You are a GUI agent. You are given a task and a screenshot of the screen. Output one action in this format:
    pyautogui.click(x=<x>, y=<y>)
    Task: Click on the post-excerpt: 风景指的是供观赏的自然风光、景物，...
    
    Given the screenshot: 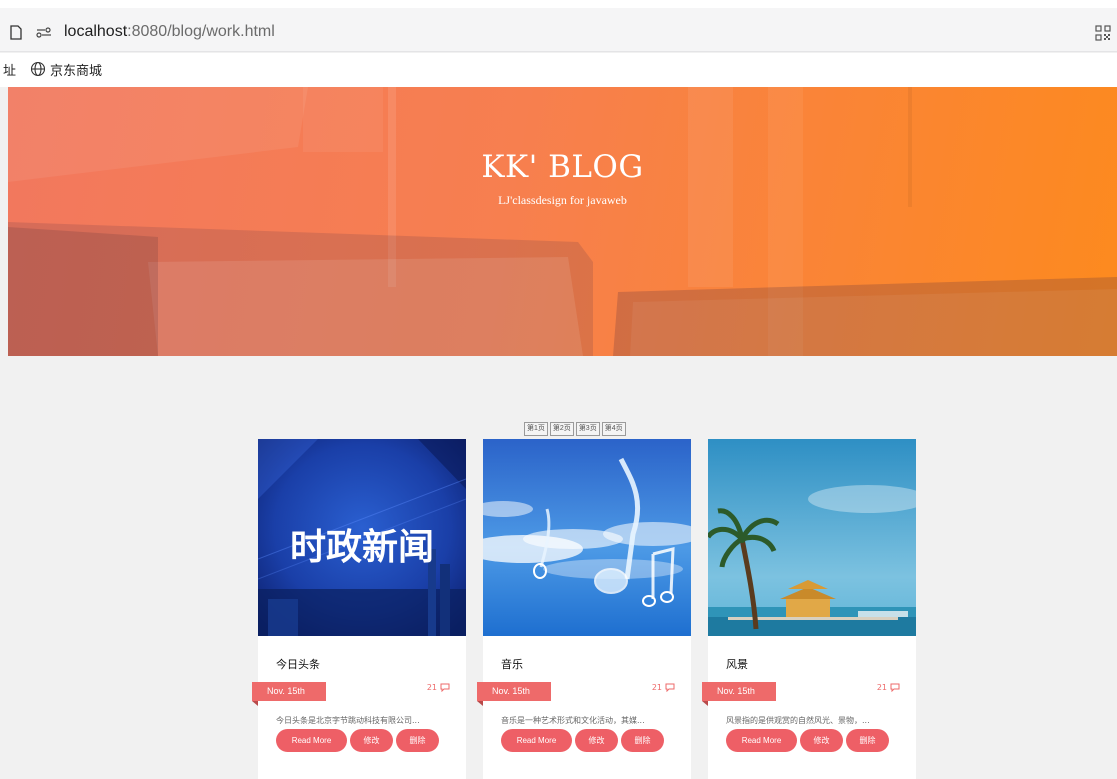 What is the action you would take?
    pyautogui.click(x=798, y=720)
    